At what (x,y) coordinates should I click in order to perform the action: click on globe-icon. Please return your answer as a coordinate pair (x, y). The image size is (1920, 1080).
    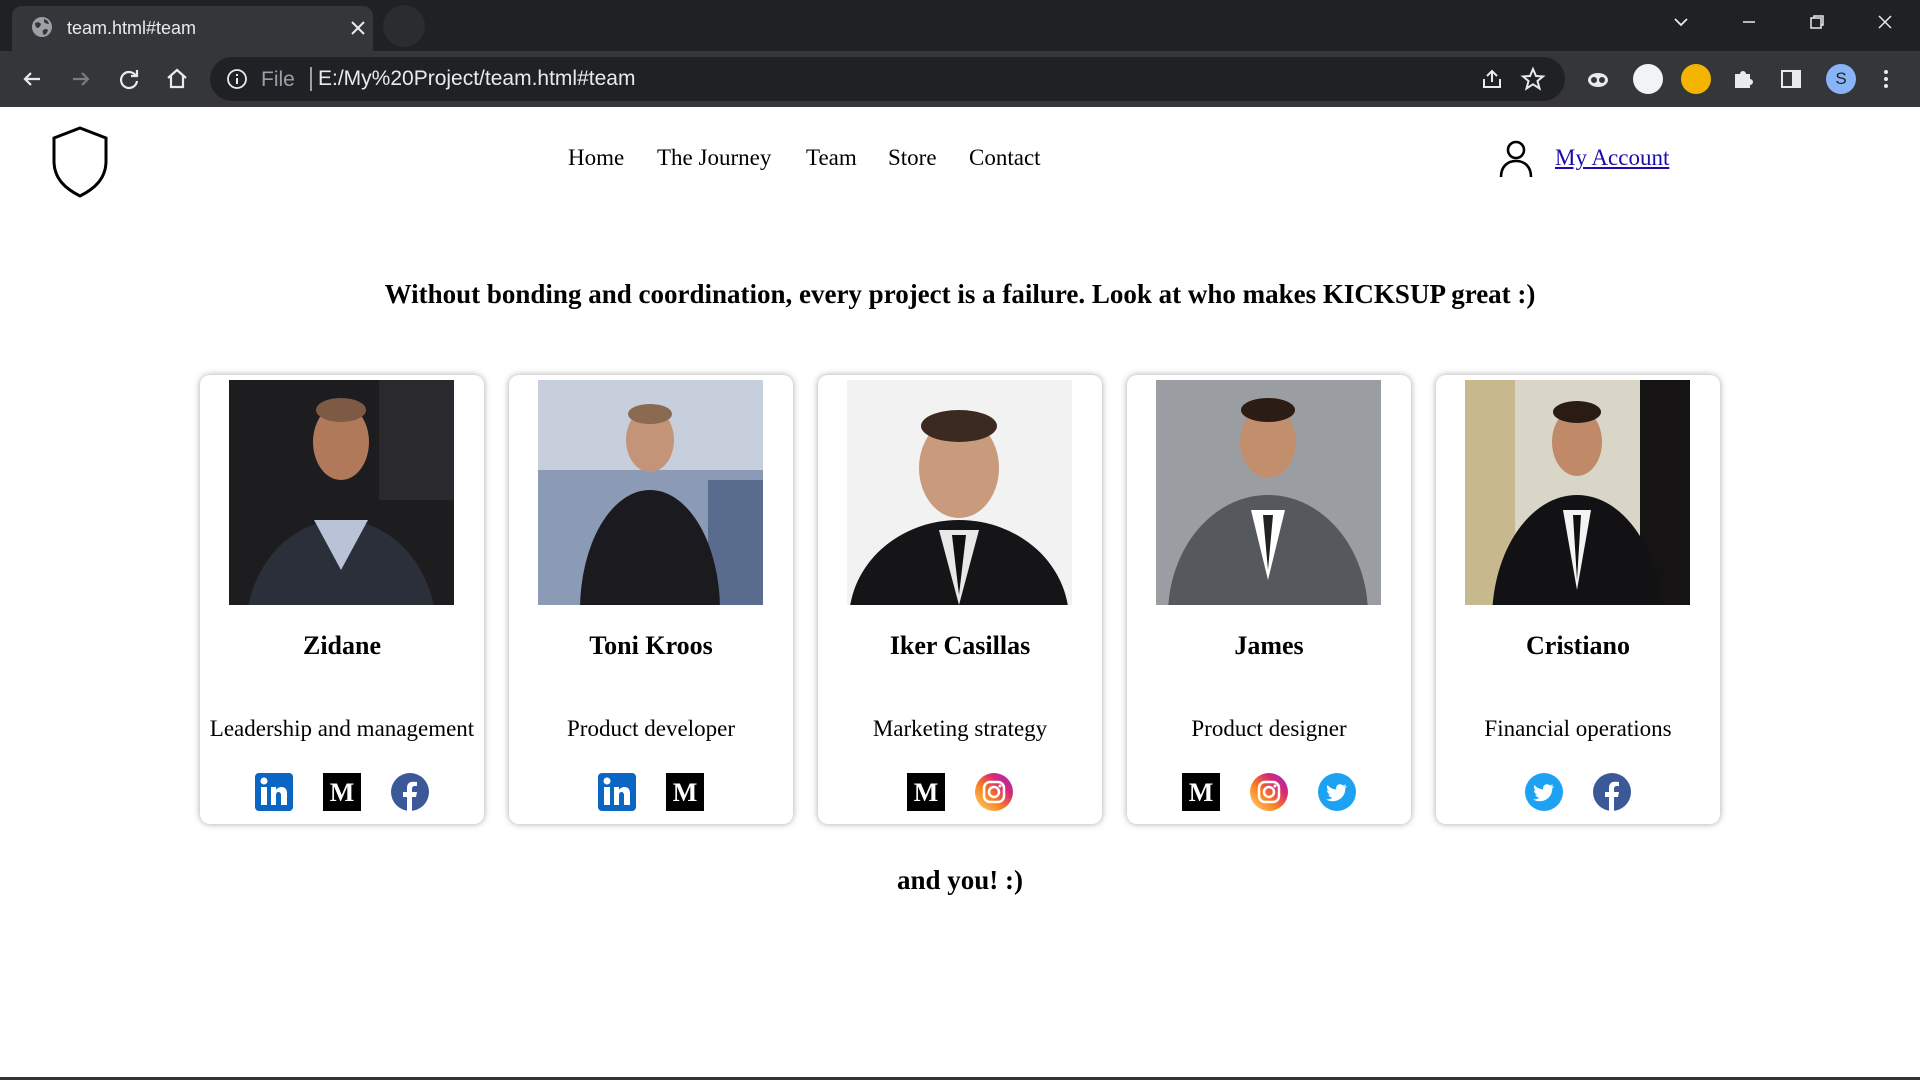
    Looking at the image, I should click on (42, 27).